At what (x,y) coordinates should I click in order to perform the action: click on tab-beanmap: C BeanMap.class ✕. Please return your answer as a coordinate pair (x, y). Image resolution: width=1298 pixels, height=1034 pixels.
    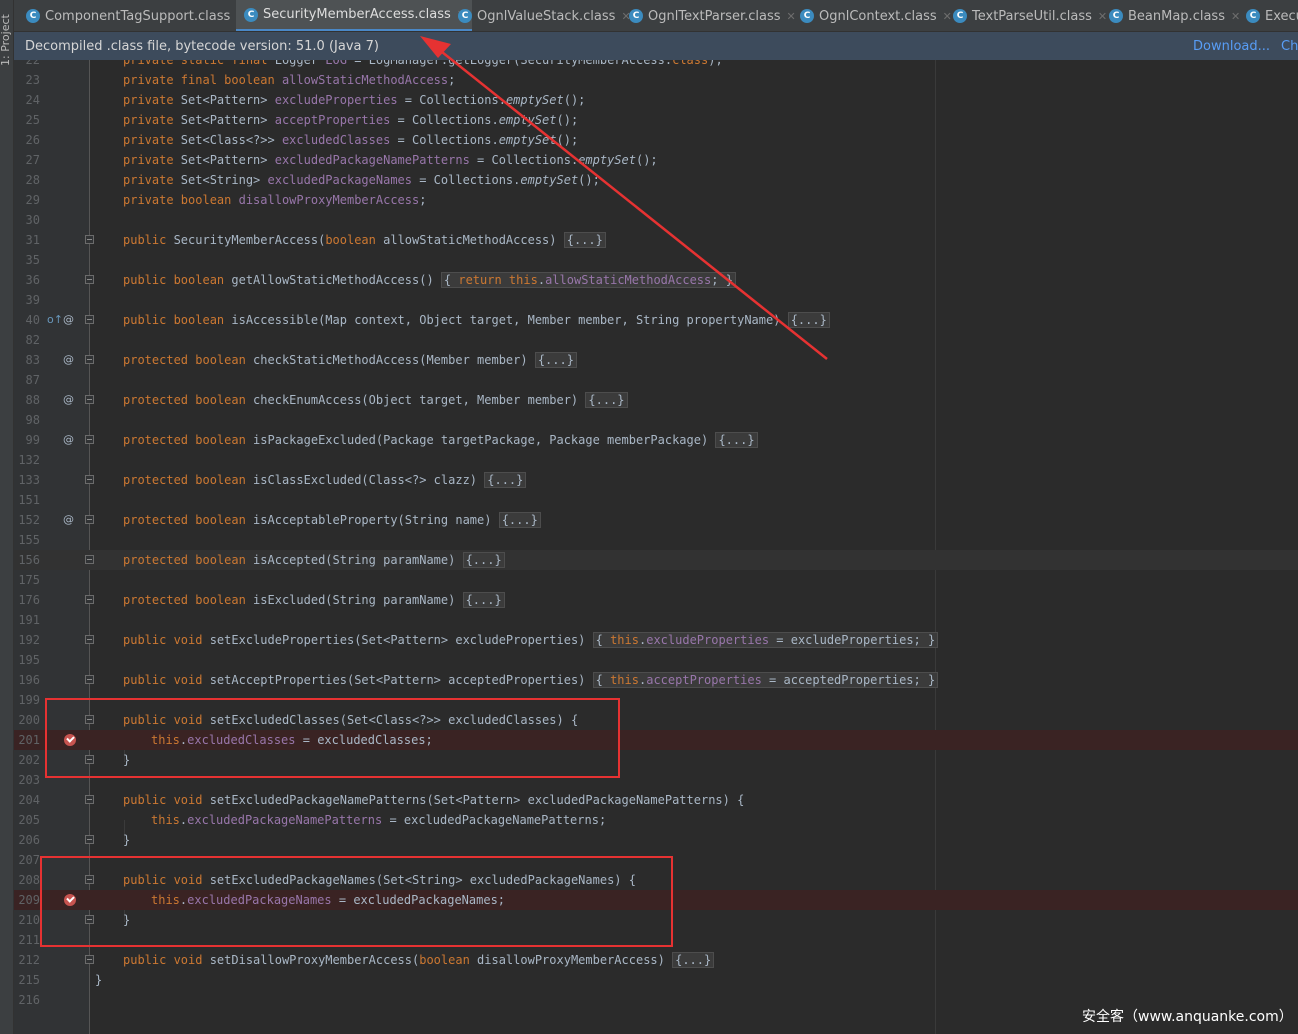
    Looking at the image, I should click on (1173, 15).